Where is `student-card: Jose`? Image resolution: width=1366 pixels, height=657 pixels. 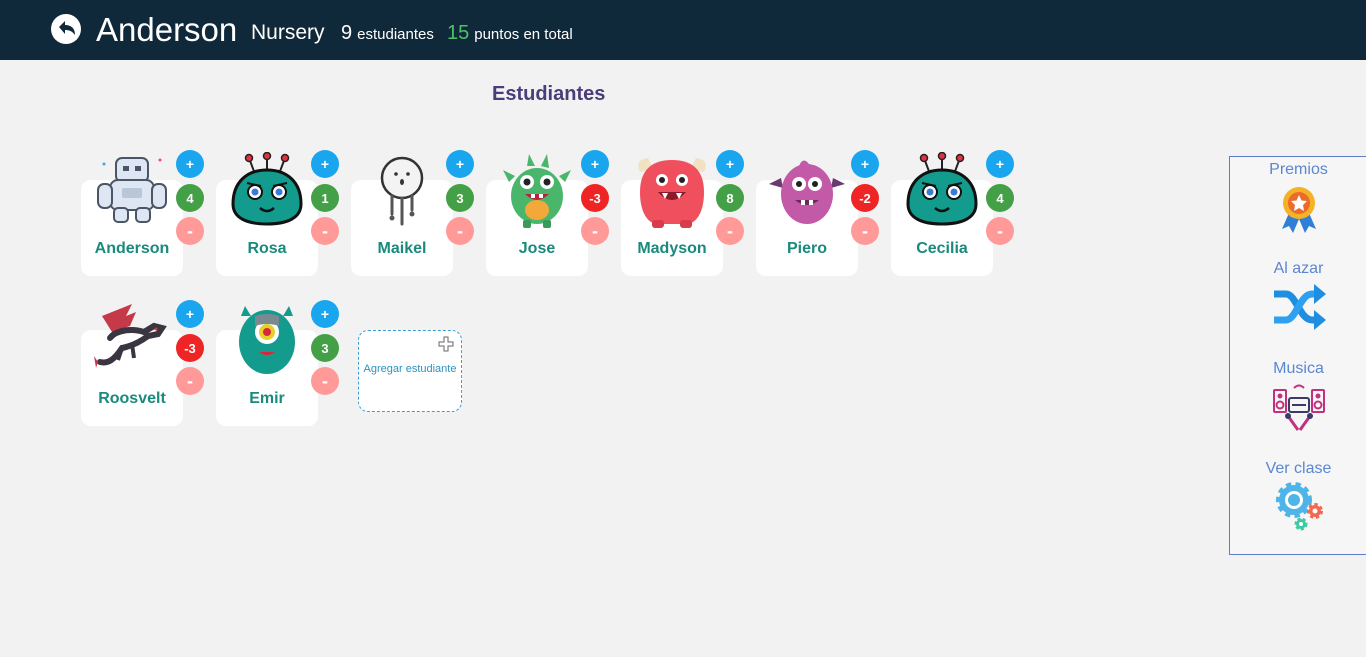 student-card: Jose is located at coordinates (537, 215).